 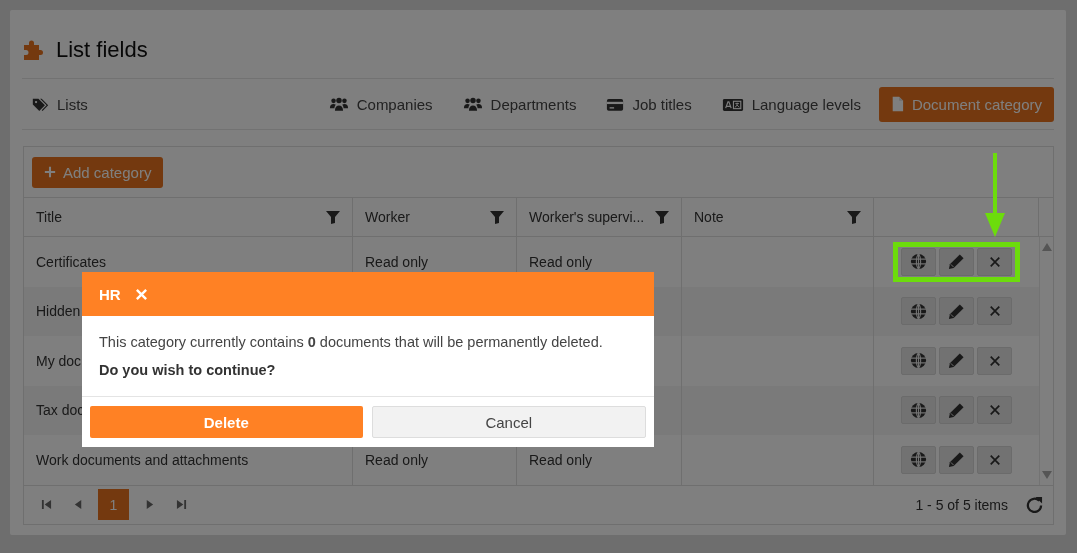 I want to click on table-cell: Certificates, so click(x=71, y=261).